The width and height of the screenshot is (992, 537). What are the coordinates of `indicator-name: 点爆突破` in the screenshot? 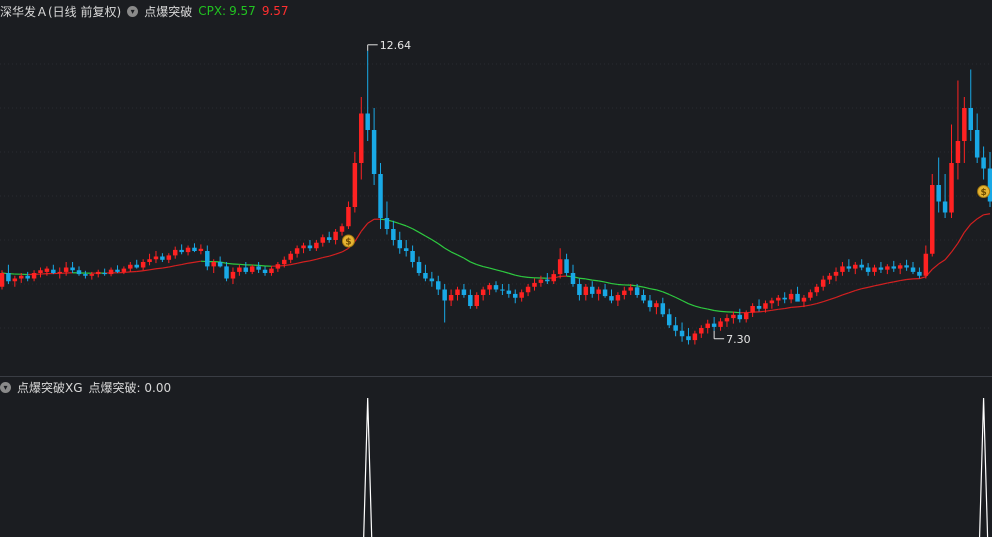 It's located at (168, 11).